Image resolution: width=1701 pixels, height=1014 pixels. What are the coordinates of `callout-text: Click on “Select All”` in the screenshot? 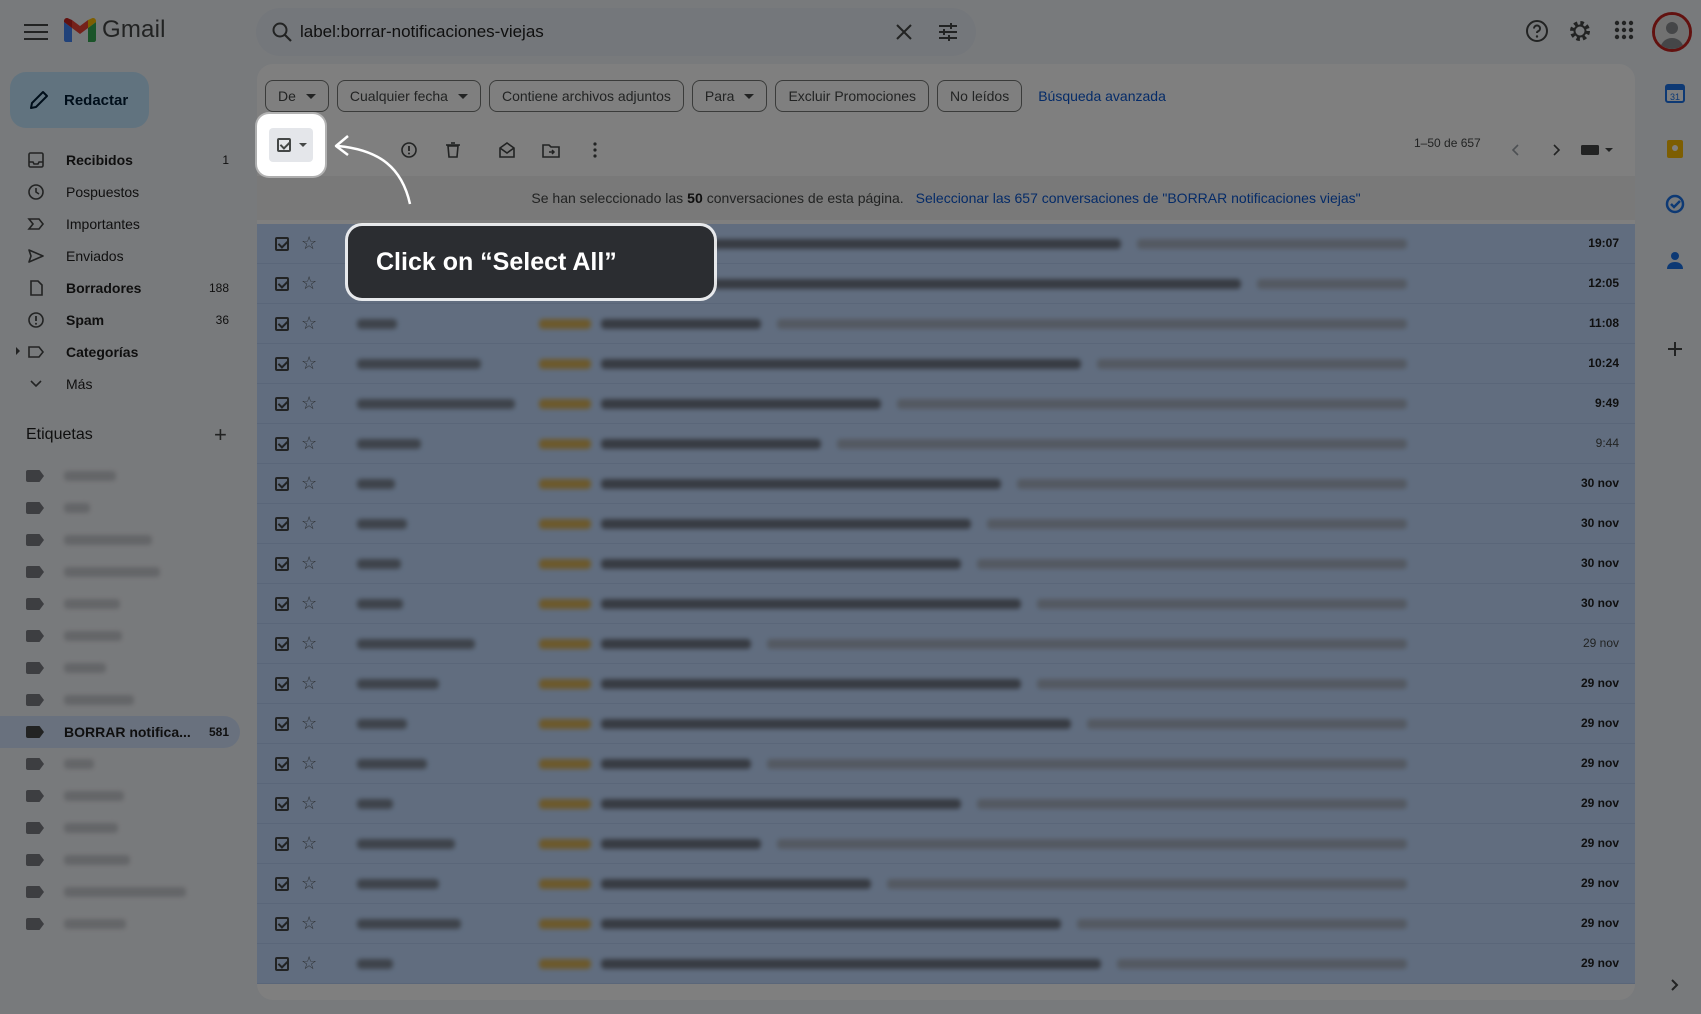 It's located at (496, 261).